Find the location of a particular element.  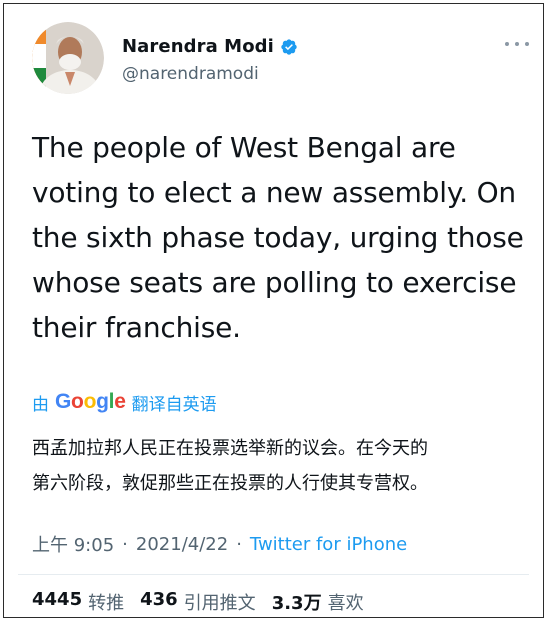

tweet-stats: 4445 转推 436 引用推文 3.3万 喜欢 is located at coordinates (198, 602).